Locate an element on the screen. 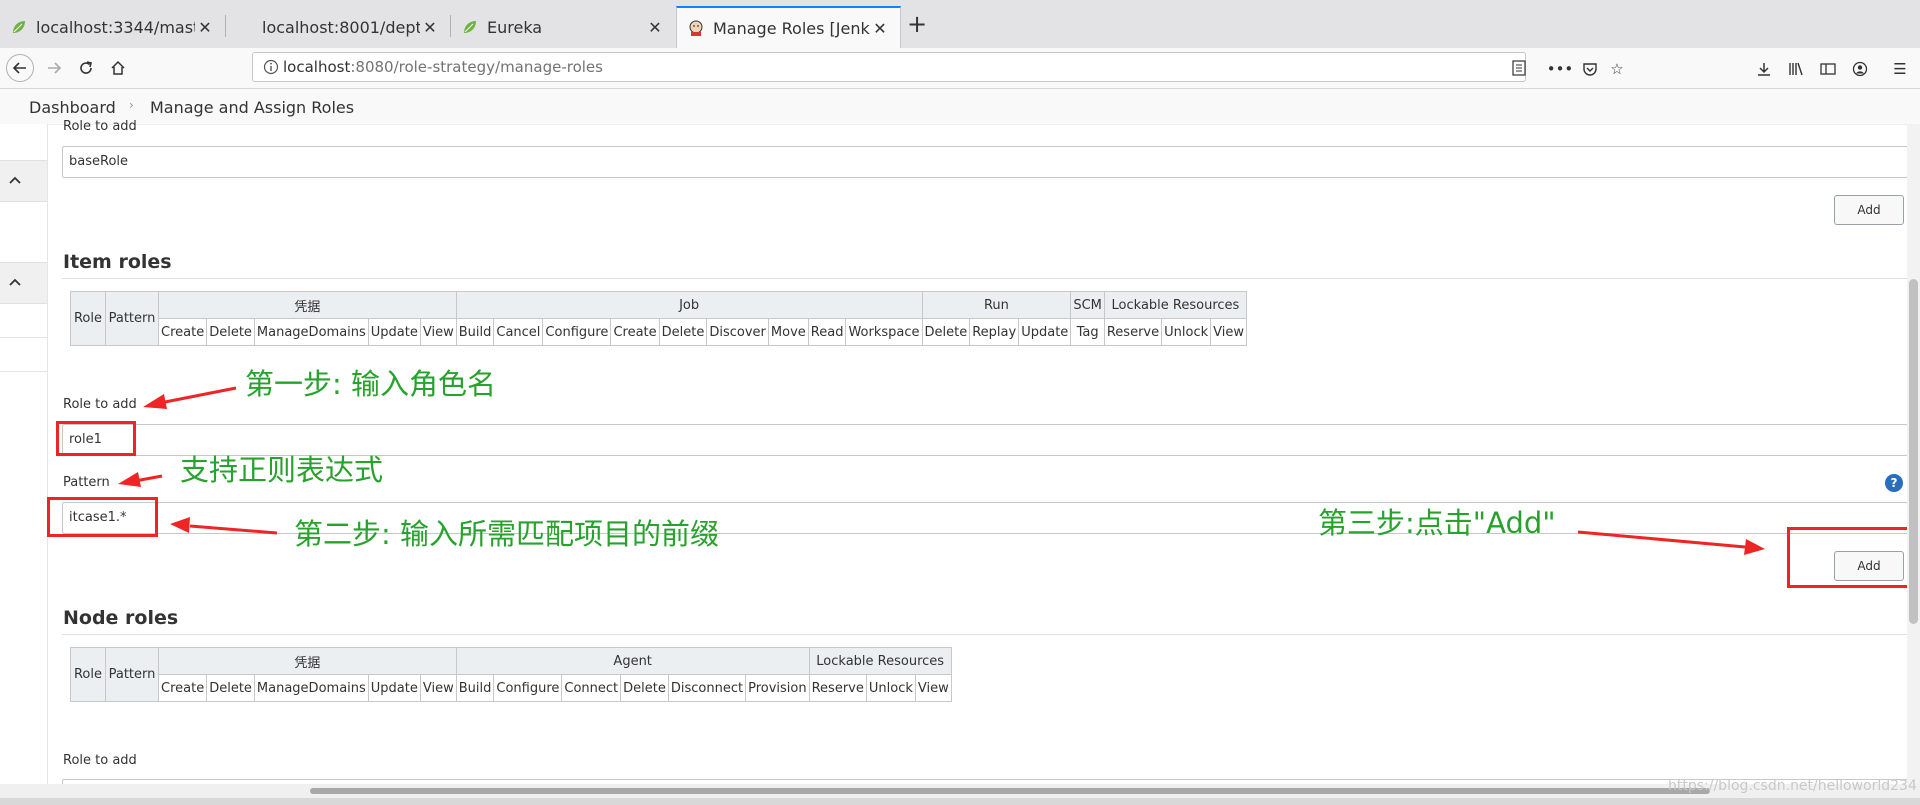  watermark: https://blog.csdn.net/helloworld234 is located at coordinates (1792, 786).